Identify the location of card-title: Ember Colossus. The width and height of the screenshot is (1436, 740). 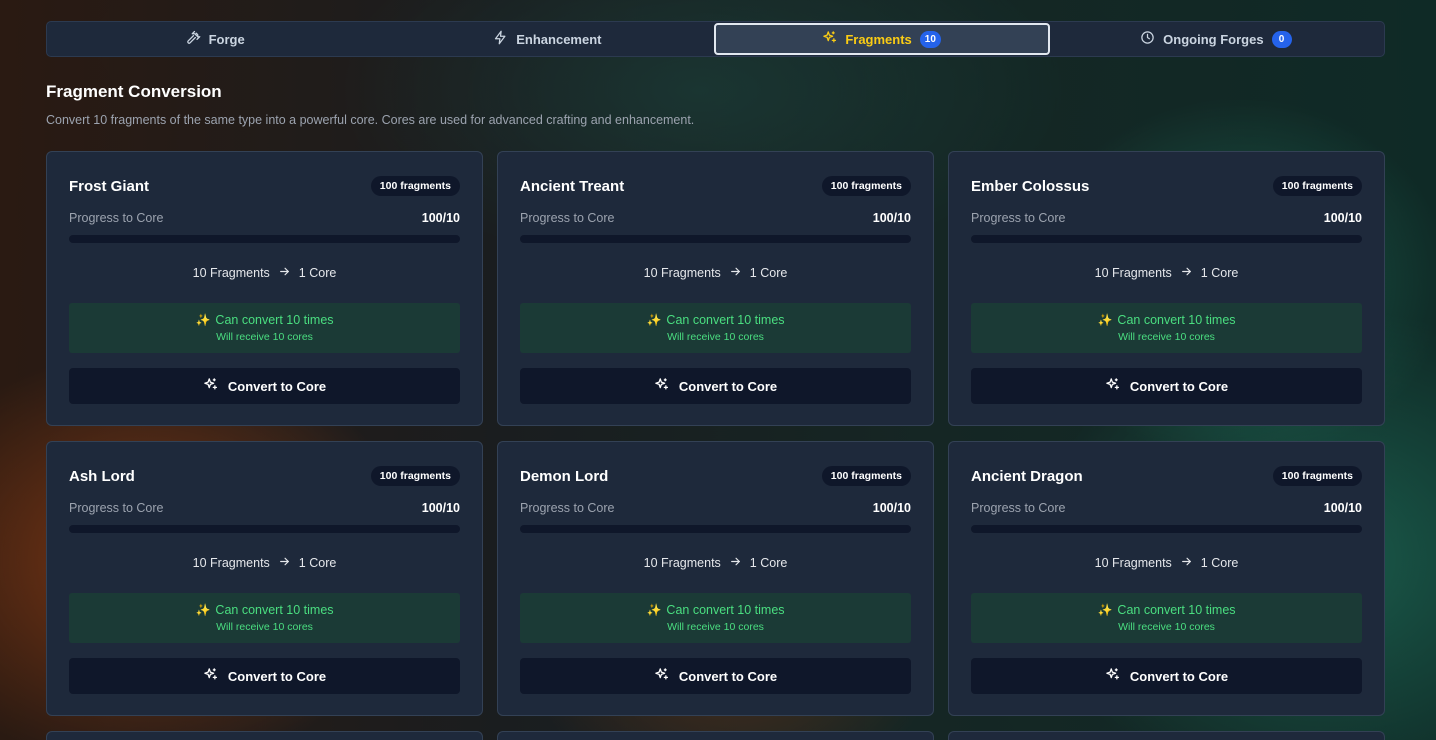
(1030, 186).